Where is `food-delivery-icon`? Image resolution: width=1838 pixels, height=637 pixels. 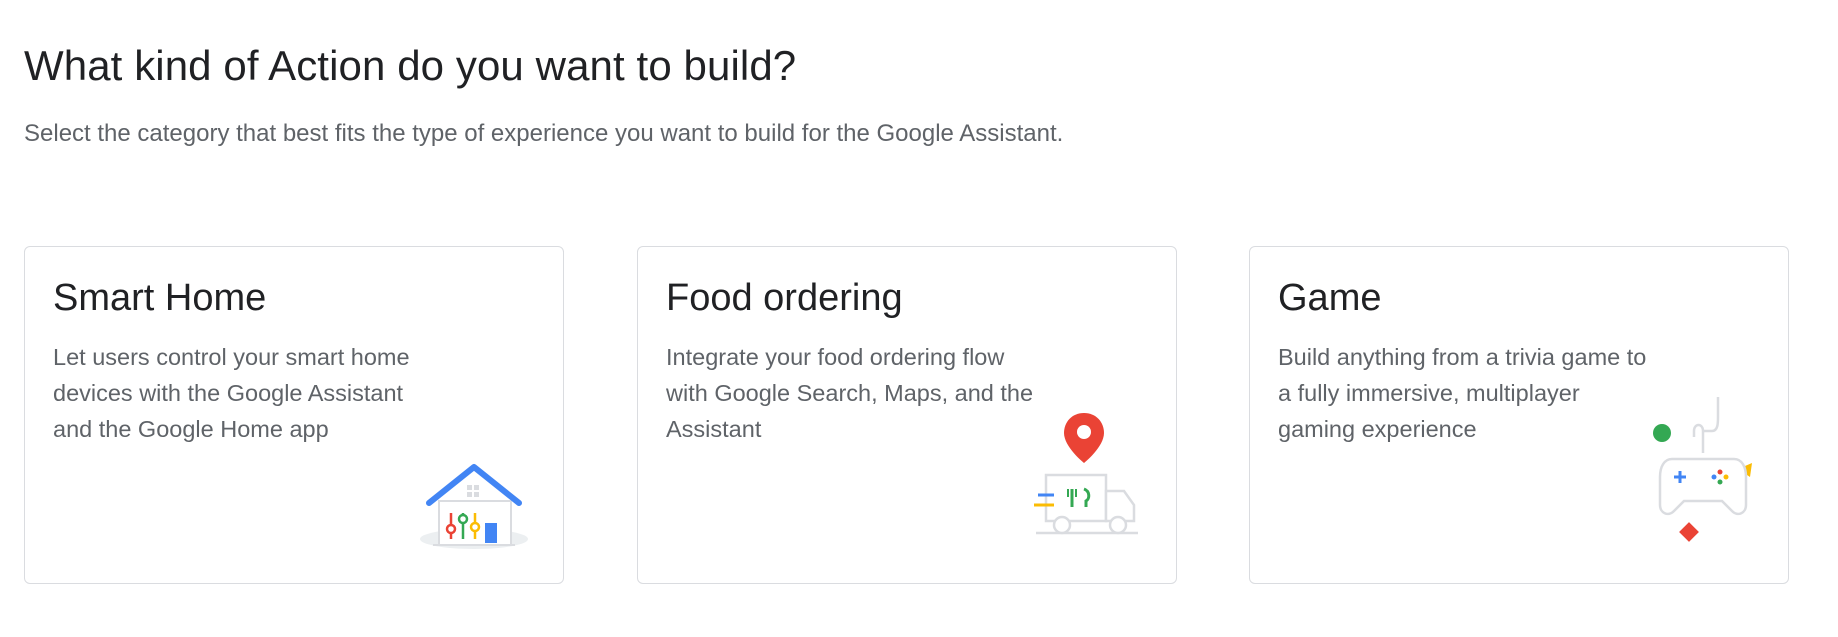 food-delivery-icon is located at coordinates (1087, 479).